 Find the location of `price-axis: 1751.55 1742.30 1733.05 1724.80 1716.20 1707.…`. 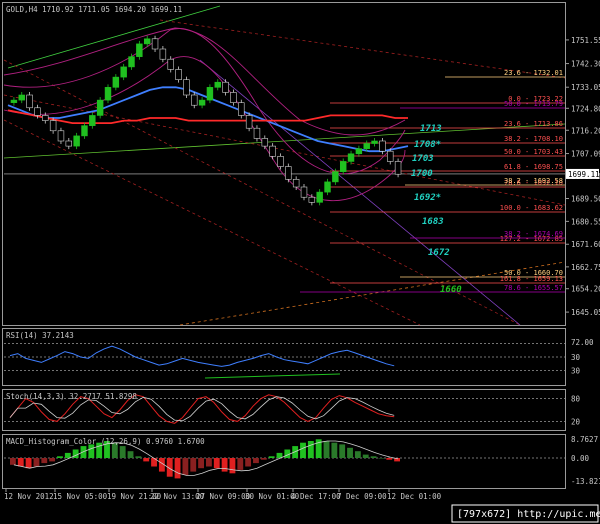

price-axis: 1751.55 1742.30 1733.05 1724.80 1716.20 1707.… is located at coordinates (582, 176).